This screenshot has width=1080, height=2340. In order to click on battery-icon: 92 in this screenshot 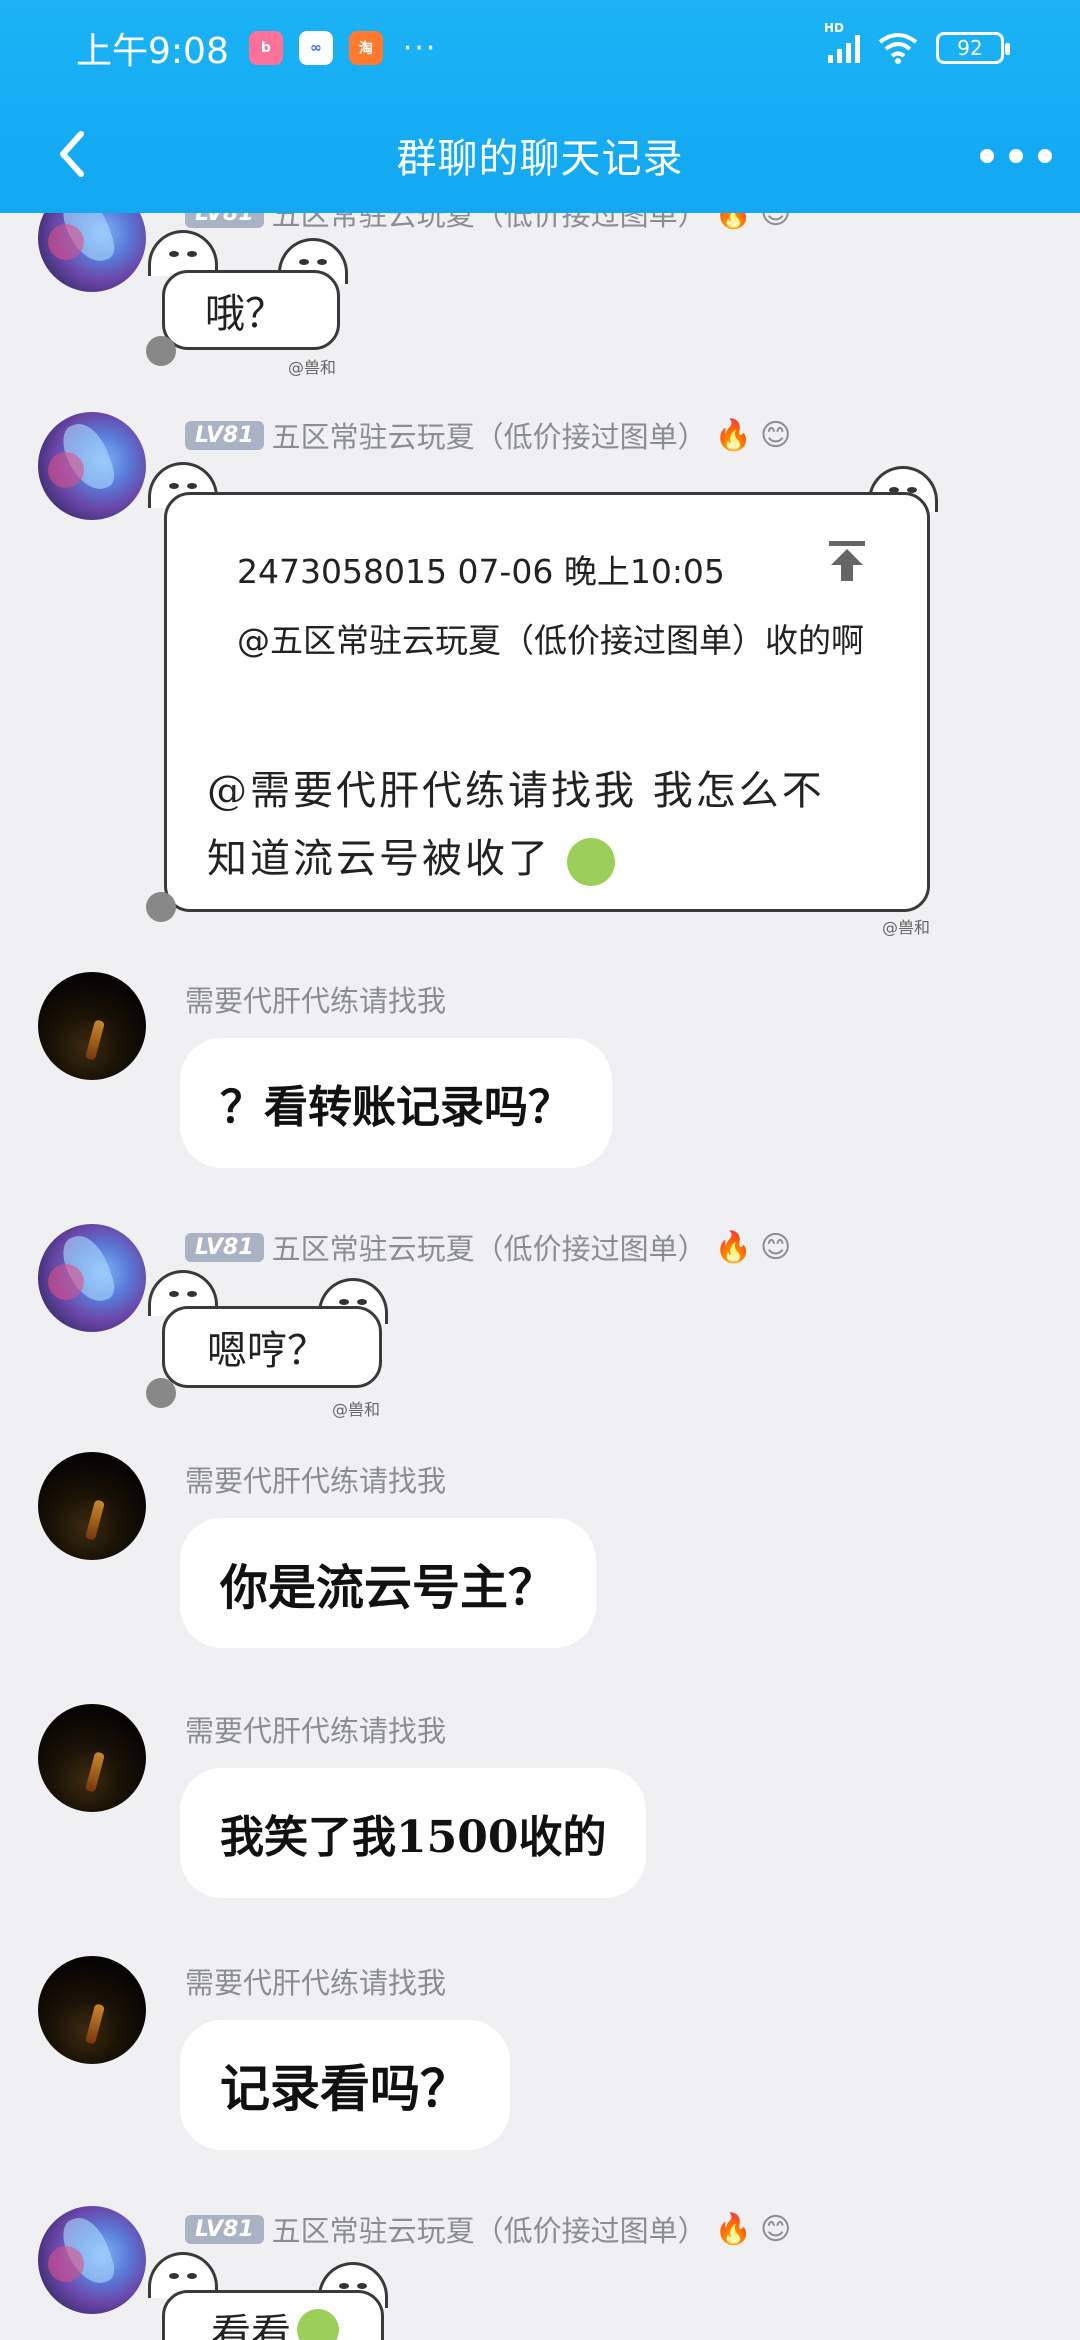, I will do `click(973, 48)`.